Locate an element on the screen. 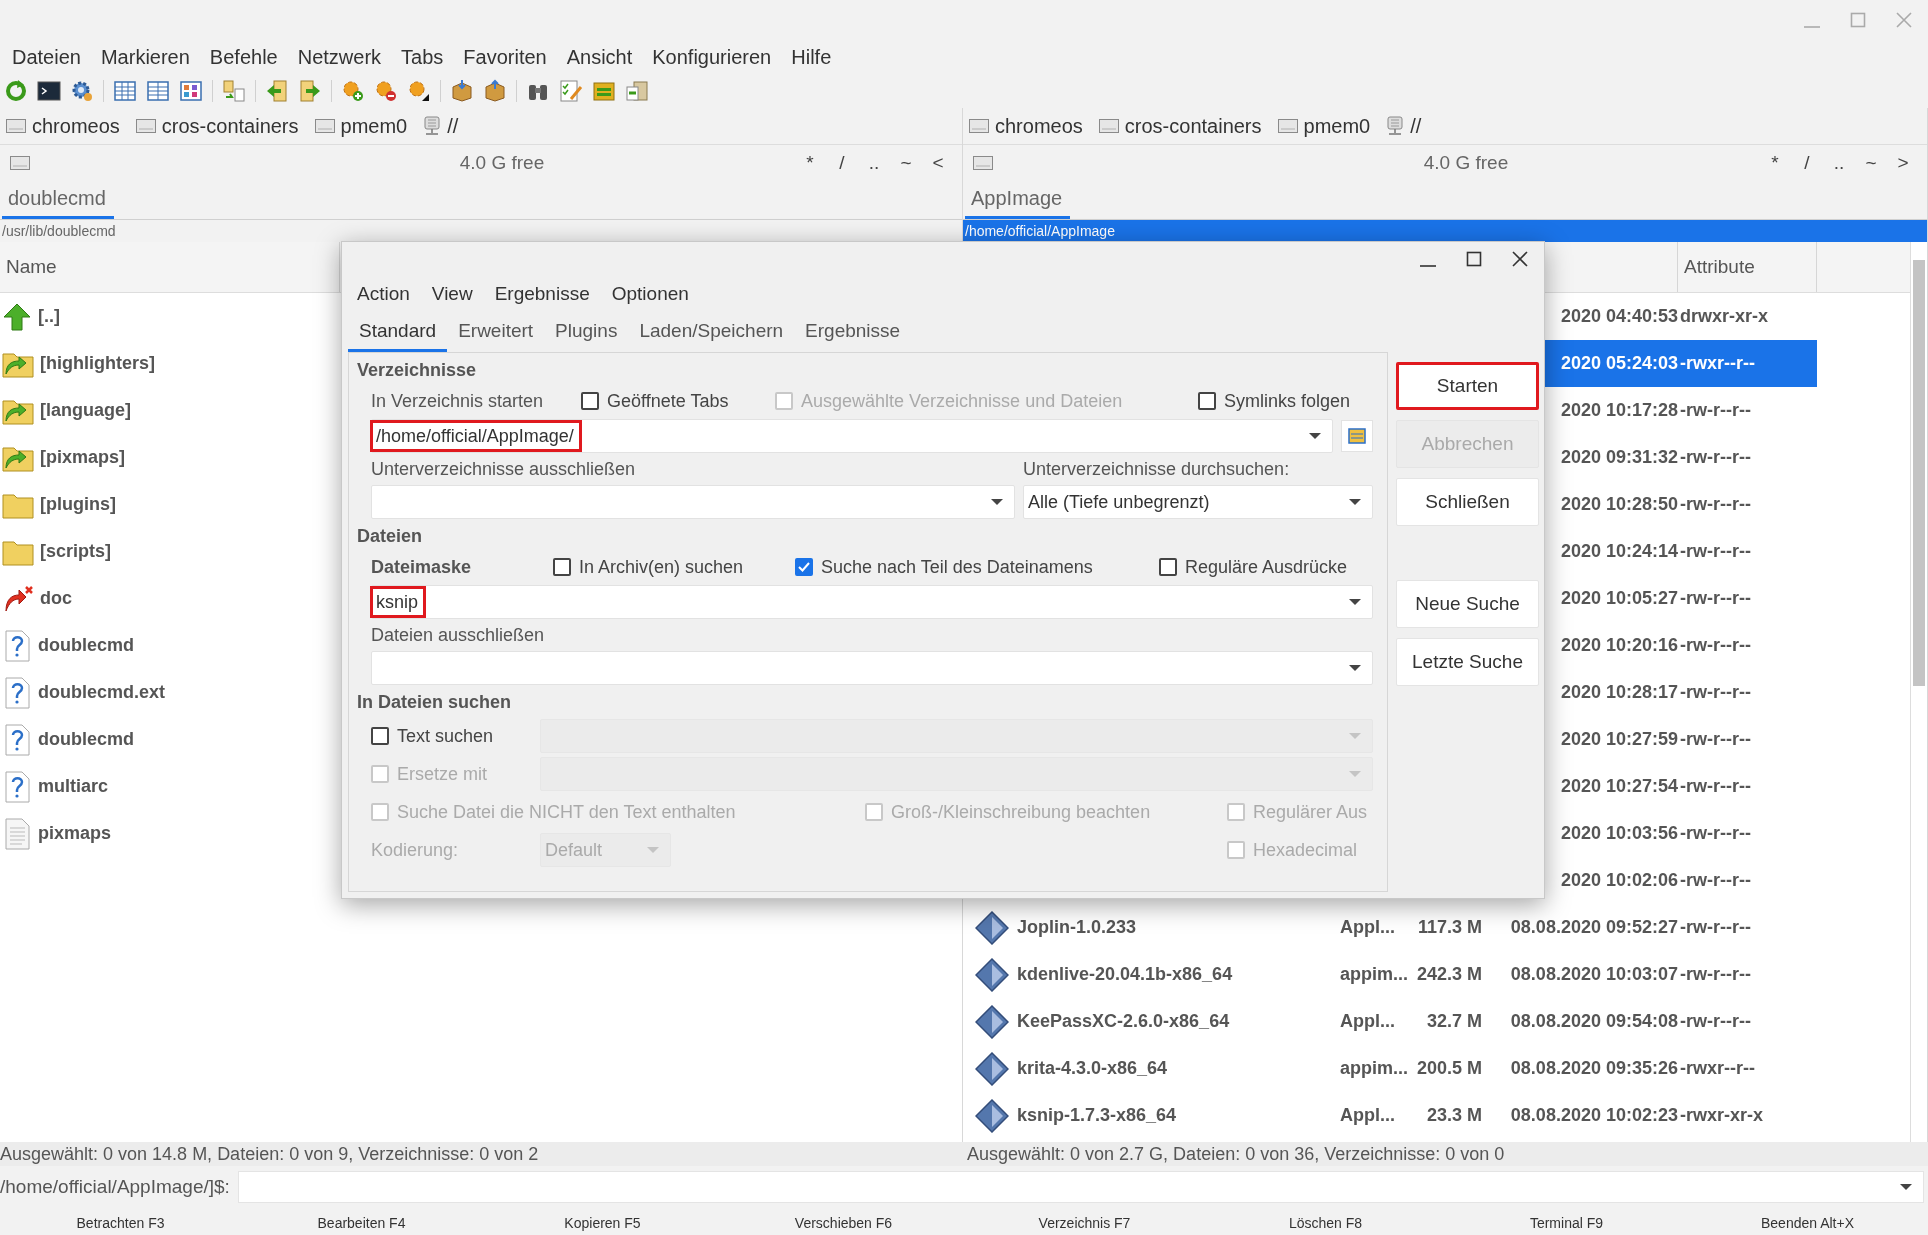 This screenshot has height=1235, width=1928. date-cell: 08.08.2020 09:54:08 is located at coordinates (1594, 1021).